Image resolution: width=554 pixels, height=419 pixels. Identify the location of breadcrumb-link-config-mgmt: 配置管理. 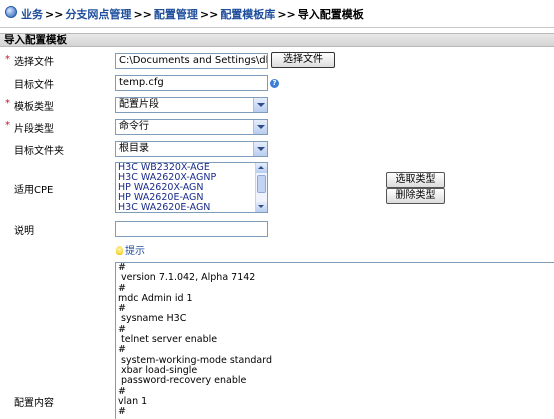
(176, 14).